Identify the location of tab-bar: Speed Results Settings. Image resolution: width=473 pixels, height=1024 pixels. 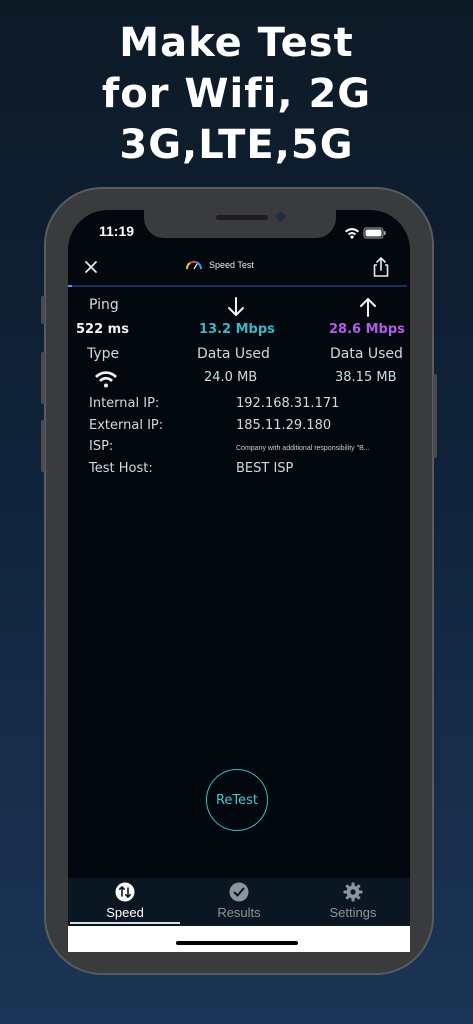
(239, 902).